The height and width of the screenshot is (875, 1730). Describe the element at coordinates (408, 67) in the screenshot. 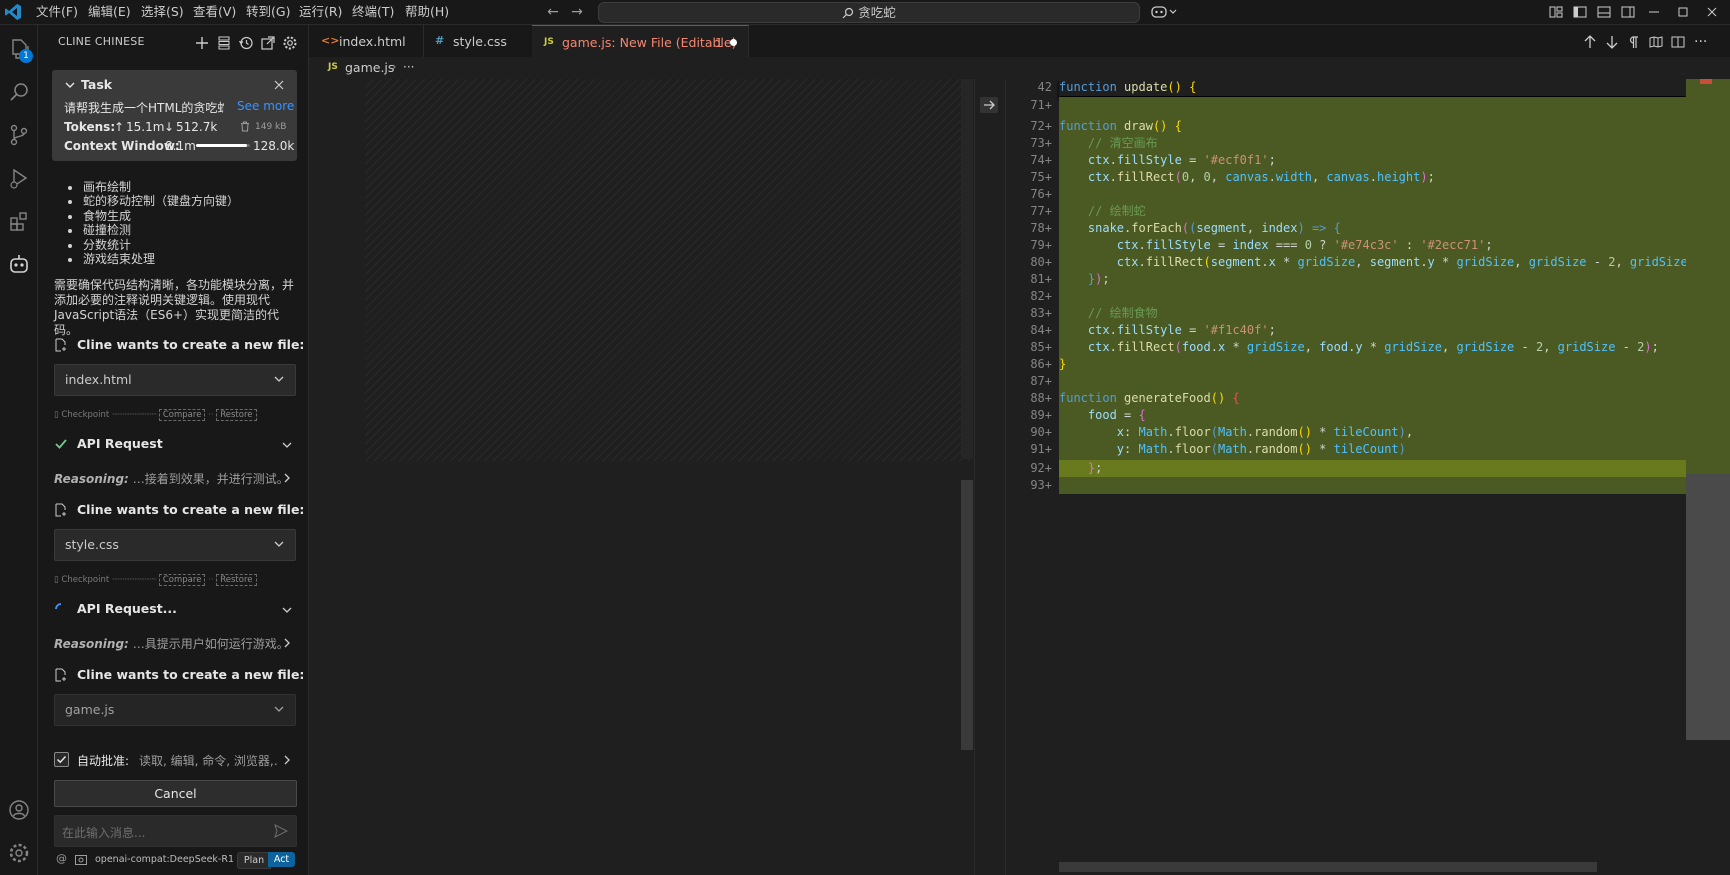

I see `breadcrumb-more: ···` at that location.